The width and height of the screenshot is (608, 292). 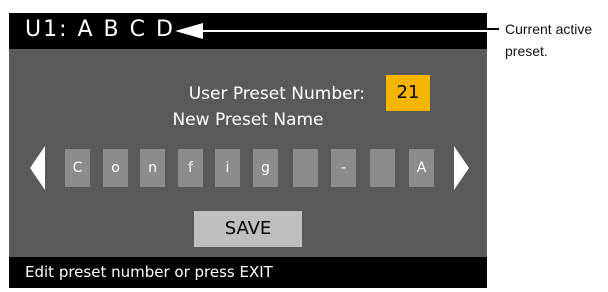 What do you see at coordinates (100, 29) in the screenshot?
I see `active-preset-title: U1: A B C D` at bounding box center [100, 29].